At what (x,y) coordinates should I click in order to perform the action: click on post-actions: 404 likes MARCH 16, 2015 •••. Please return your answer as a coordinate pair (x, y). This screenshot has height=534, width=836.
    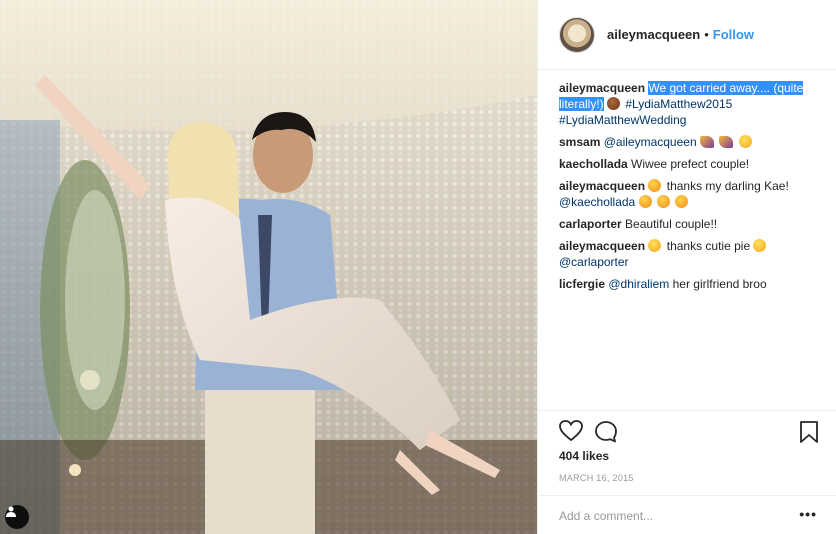
    Looking at the image, I should click on (687, 472).